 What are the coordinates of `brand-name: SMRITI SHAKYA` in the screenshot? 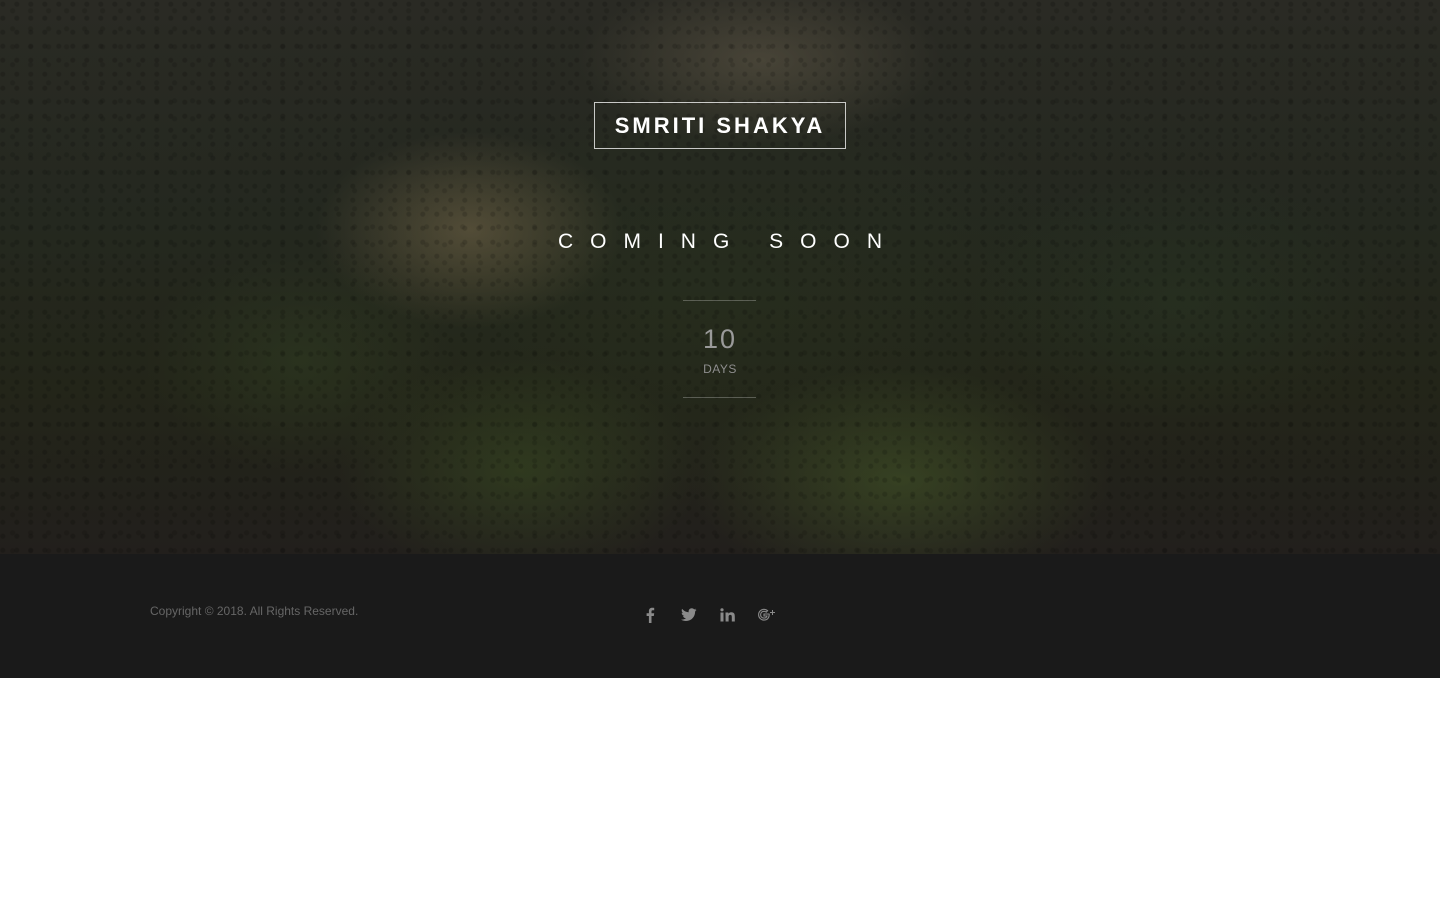 It's located at (720, 126).